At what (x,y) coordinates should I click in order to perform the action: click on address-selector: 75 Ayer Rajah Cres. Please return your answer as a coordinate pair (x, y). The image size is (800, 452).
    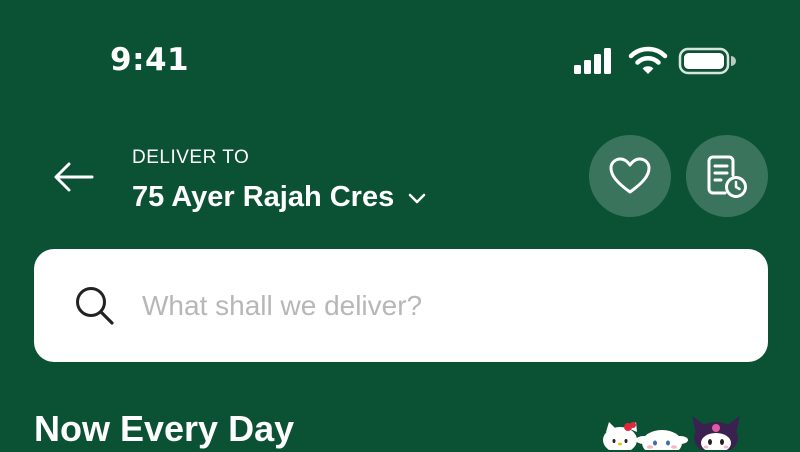
    Looking at the image, I should click on (279, 197).